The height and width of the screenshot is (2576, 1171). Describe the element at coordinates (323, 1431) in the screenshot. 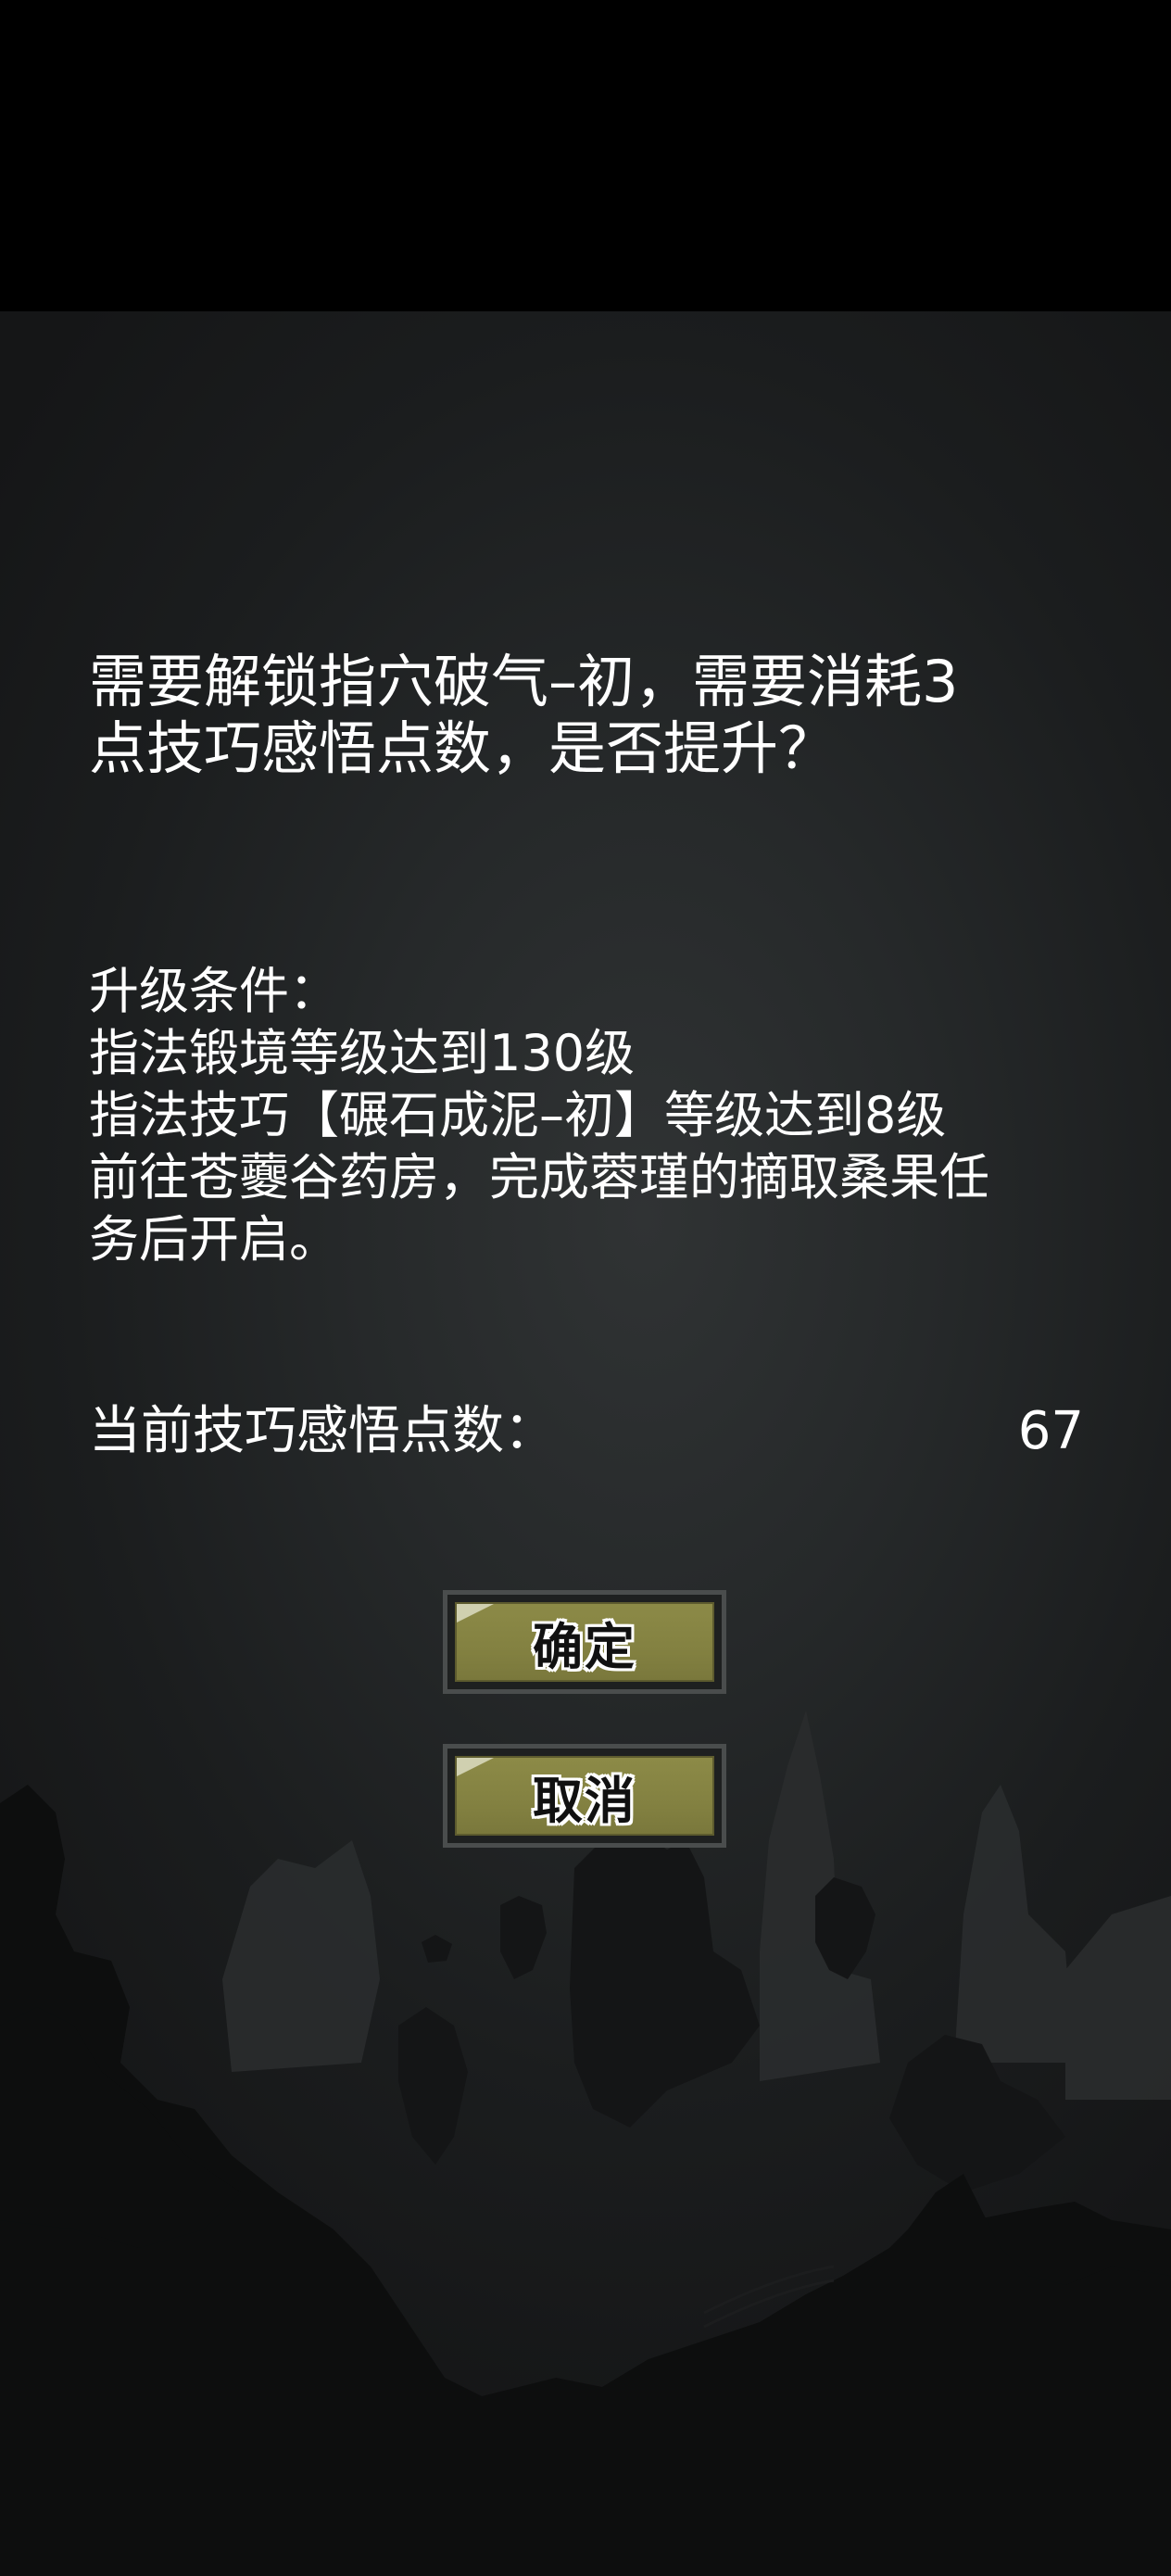

I see `current-points-label: 当前技巧感悟点数：` at that location.